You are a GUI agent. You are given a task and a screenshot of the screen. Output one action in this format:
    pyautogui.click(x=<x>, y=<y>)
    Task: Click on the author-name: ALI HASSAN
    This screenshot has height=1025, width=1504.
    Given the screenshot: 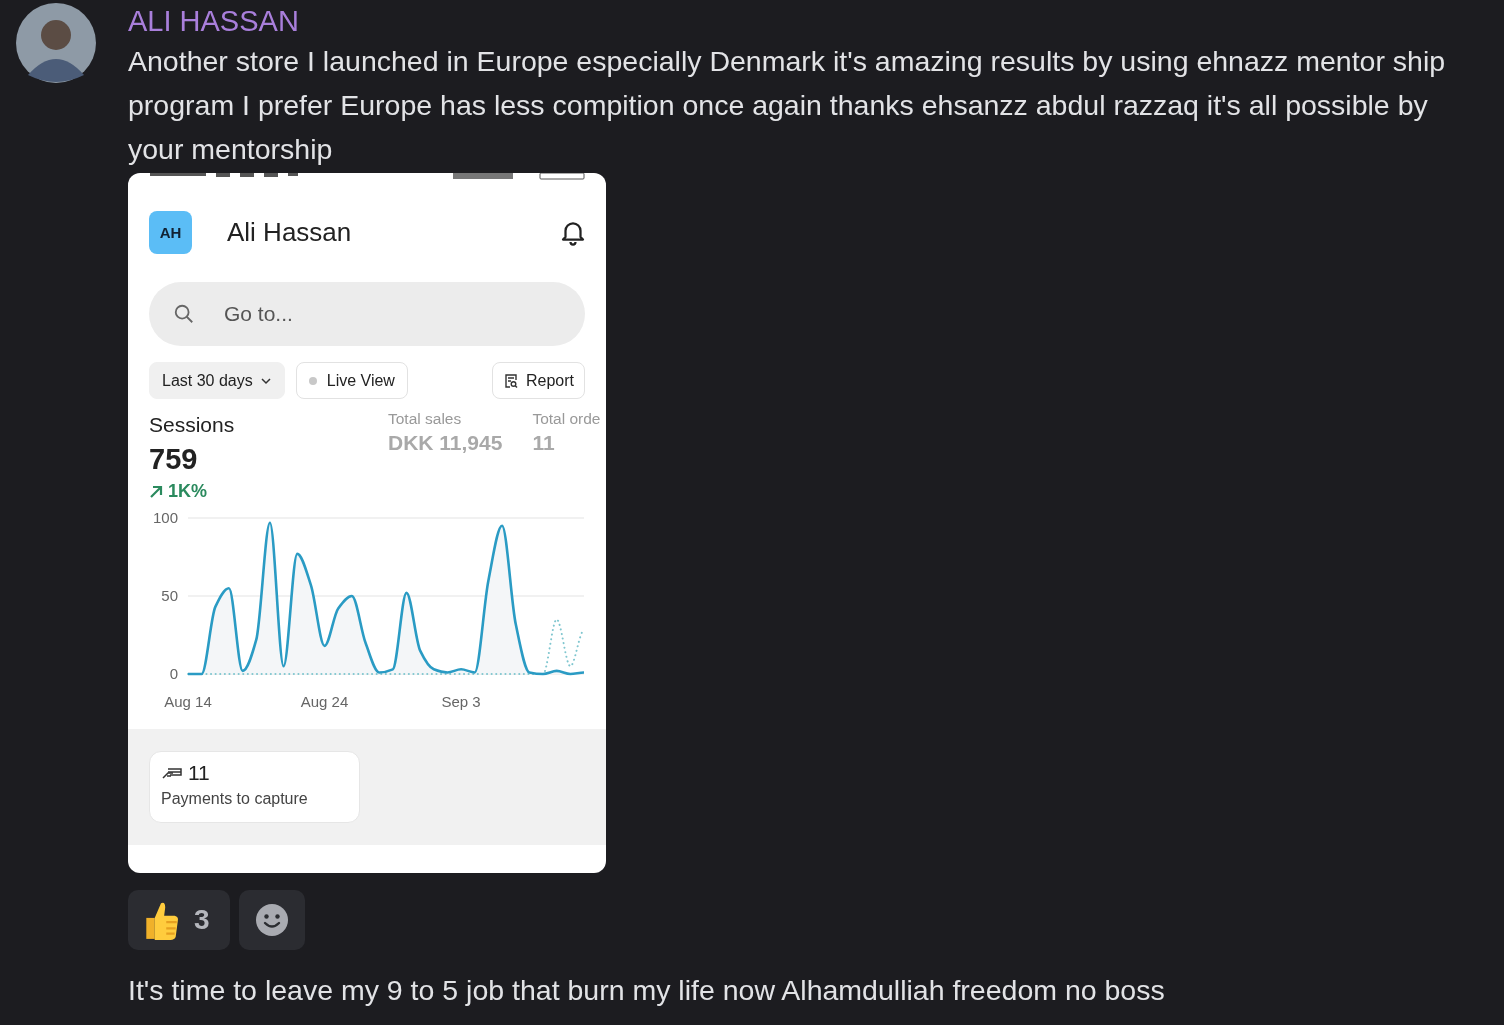 What is the action you would take?
    pyautogui.click(x=808, y=21)
    